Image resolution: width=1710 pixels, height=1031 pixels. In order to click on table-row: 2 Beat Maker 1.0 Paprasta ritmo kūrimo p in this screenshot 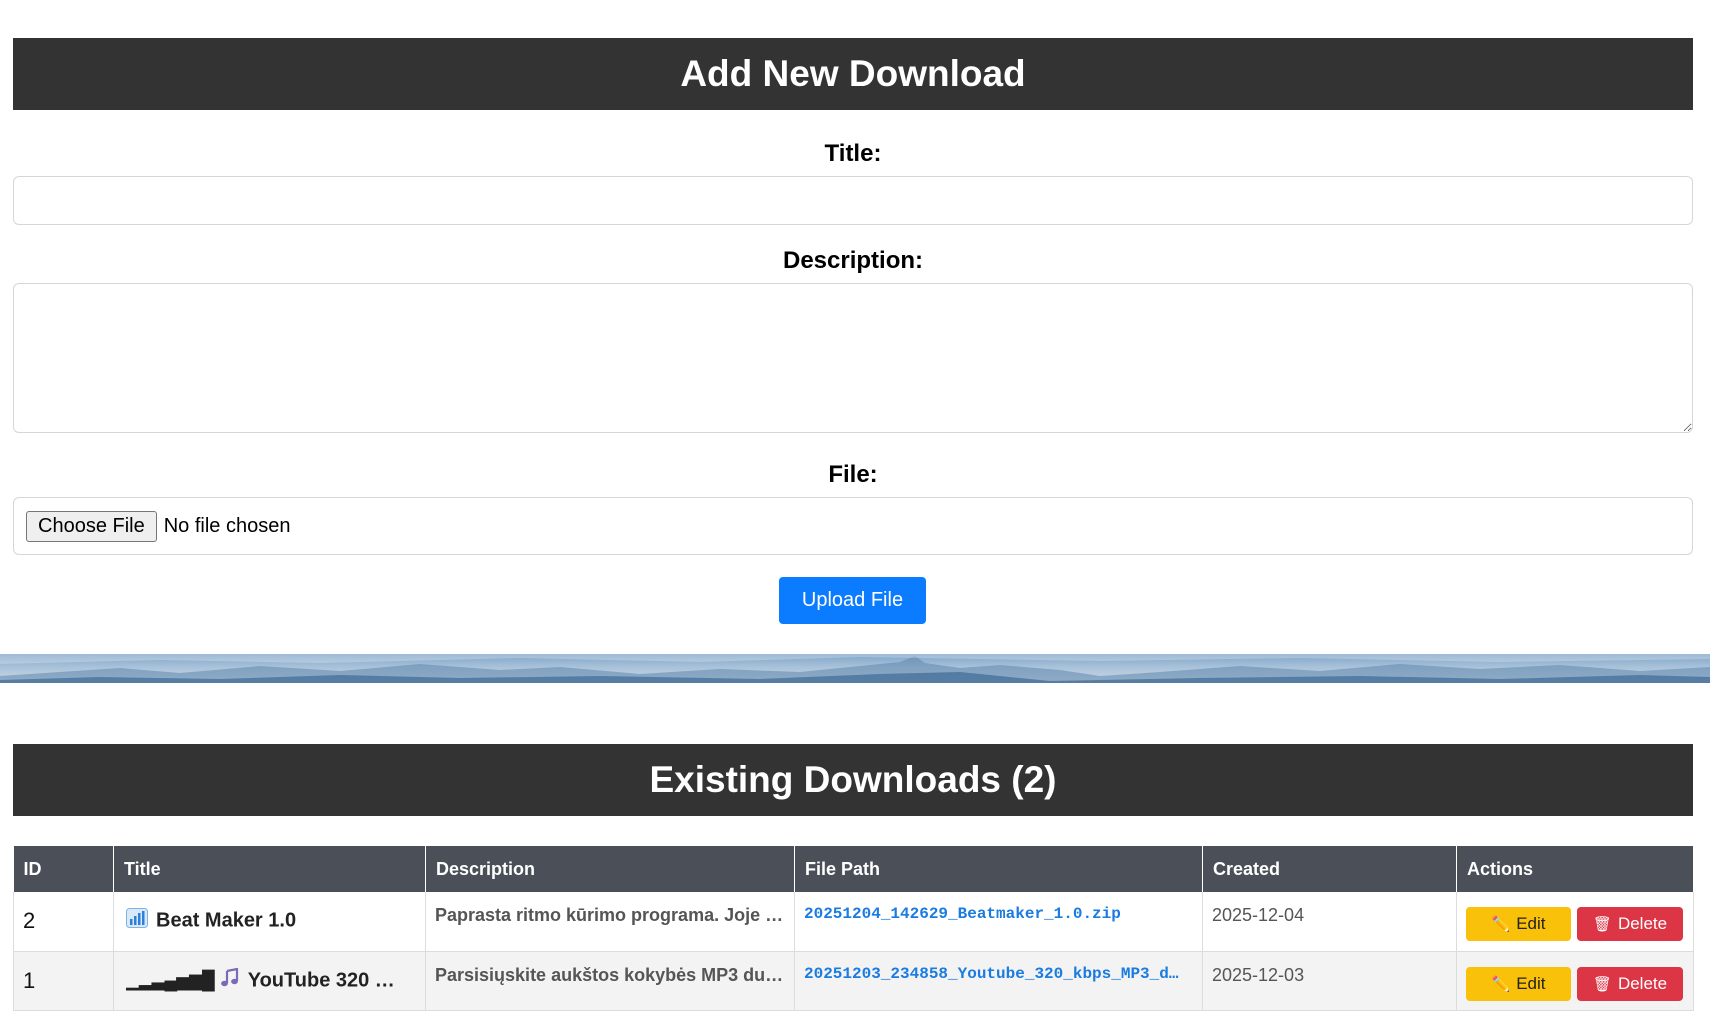, I will do `click(853, 922)`.